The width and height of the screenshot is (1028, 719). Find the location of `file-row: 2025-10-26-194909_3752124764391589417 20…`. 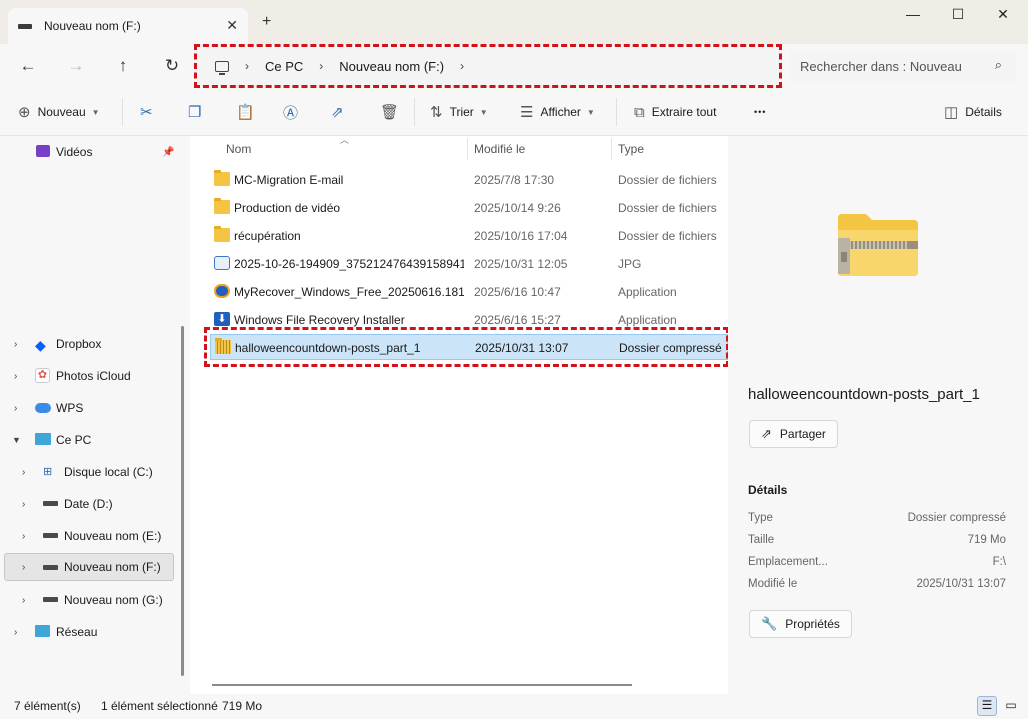

file-row: 2025-10-26-194909_3752124764391589417 20… is located at coordinates (469, 264).